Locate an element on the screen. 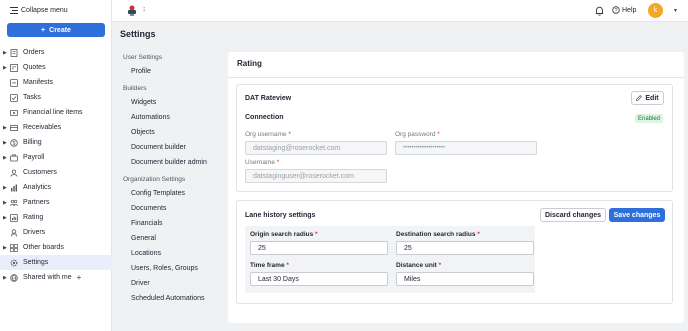 The width and height of the screenshot is (688, 331). sidebar-item-orders: ▶ Orders is located at coordinates (56, 52).